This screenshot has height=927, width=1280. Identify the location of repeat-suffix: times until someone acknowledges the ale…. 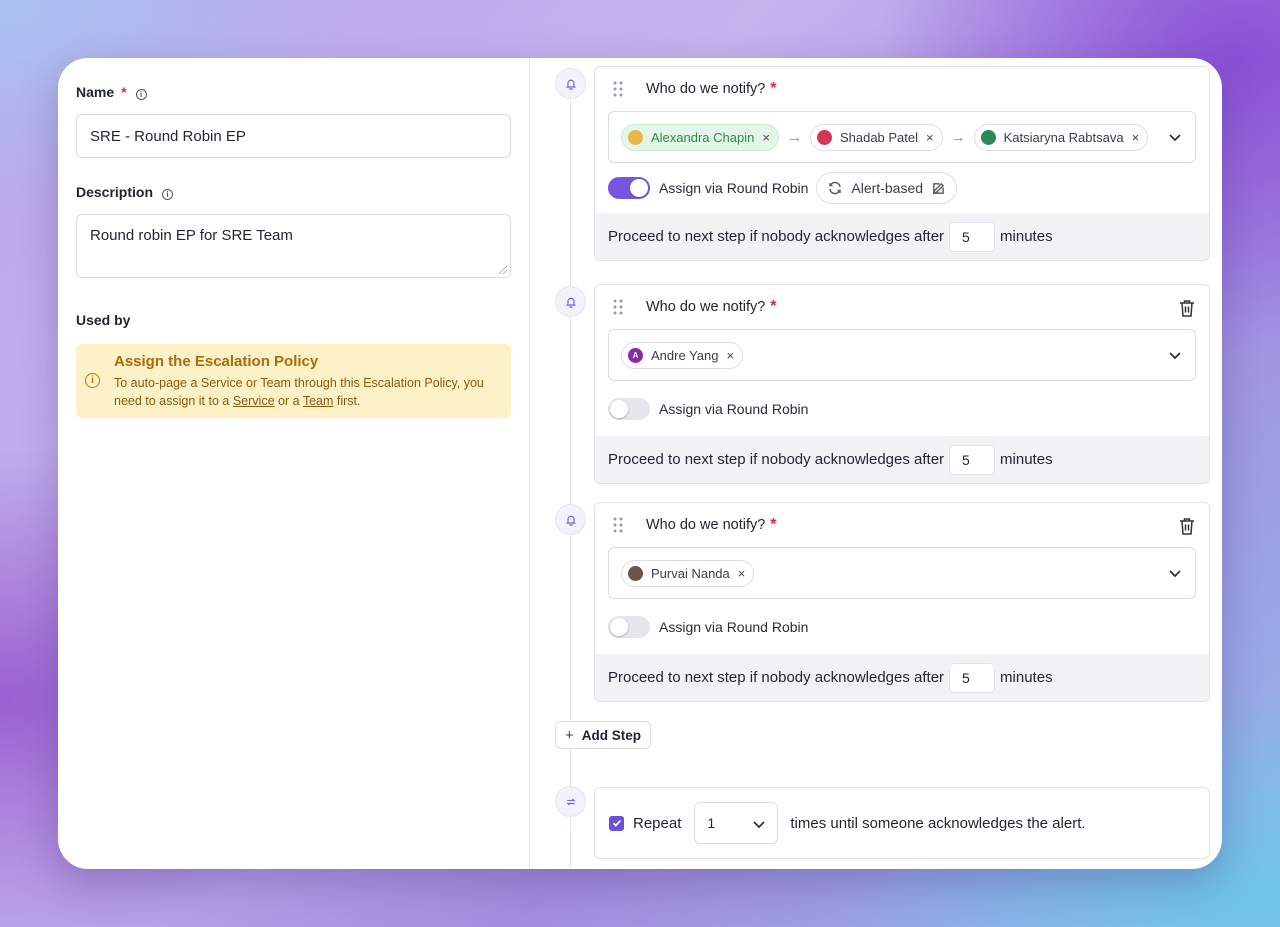
(938, 823).